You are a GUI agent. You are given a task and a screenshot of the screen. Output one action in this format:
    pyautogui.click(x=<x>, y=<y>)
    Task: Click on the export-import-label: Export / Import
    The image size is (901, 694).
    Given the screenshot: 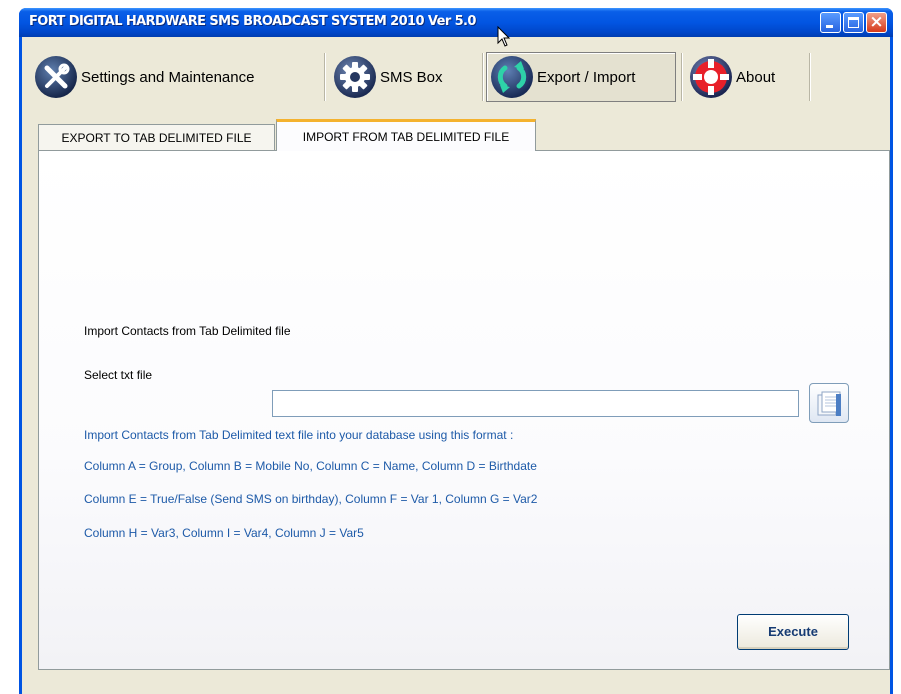 What is the action you would take?
    pyautogui.click(x=586, y=77)
    